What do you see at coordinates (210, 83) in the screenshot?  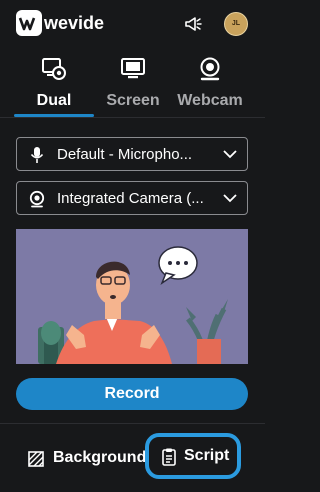 I see `tab-webcam: Webcam` at bounding box center [210, 83].